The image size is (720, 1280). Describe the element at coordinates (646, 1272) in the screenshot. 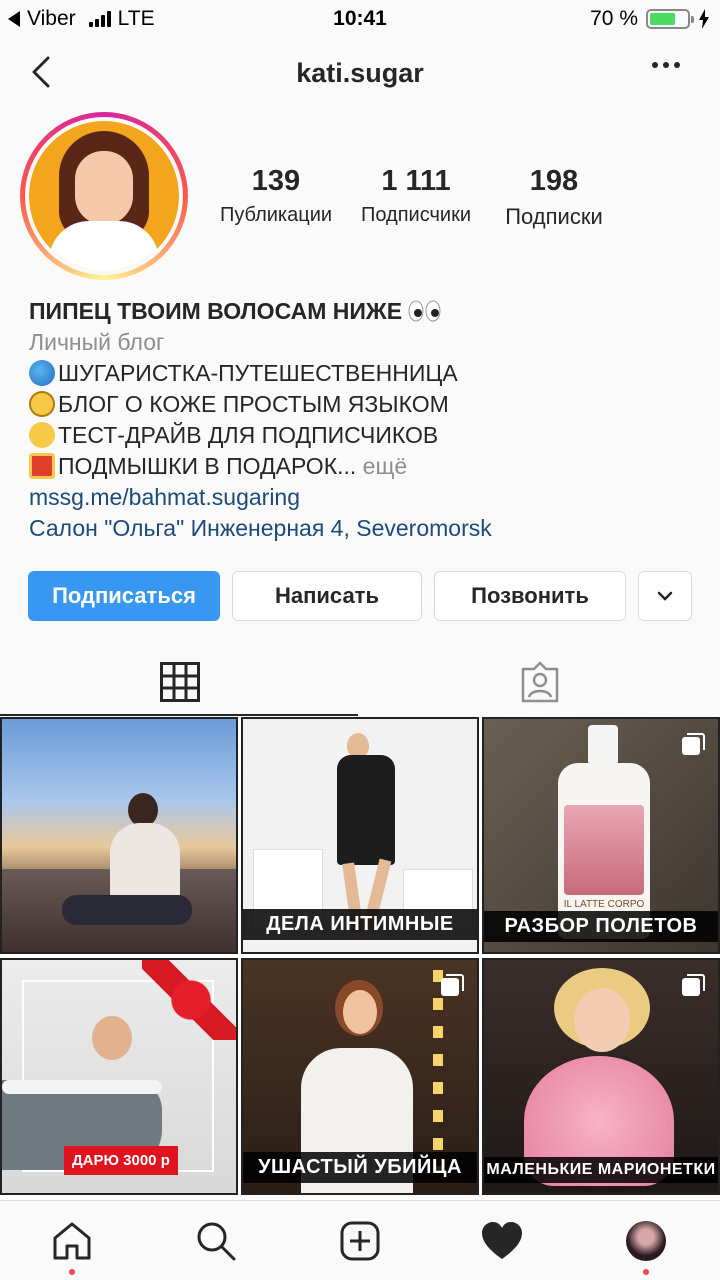

I see `profile-notification-dot` at that location.